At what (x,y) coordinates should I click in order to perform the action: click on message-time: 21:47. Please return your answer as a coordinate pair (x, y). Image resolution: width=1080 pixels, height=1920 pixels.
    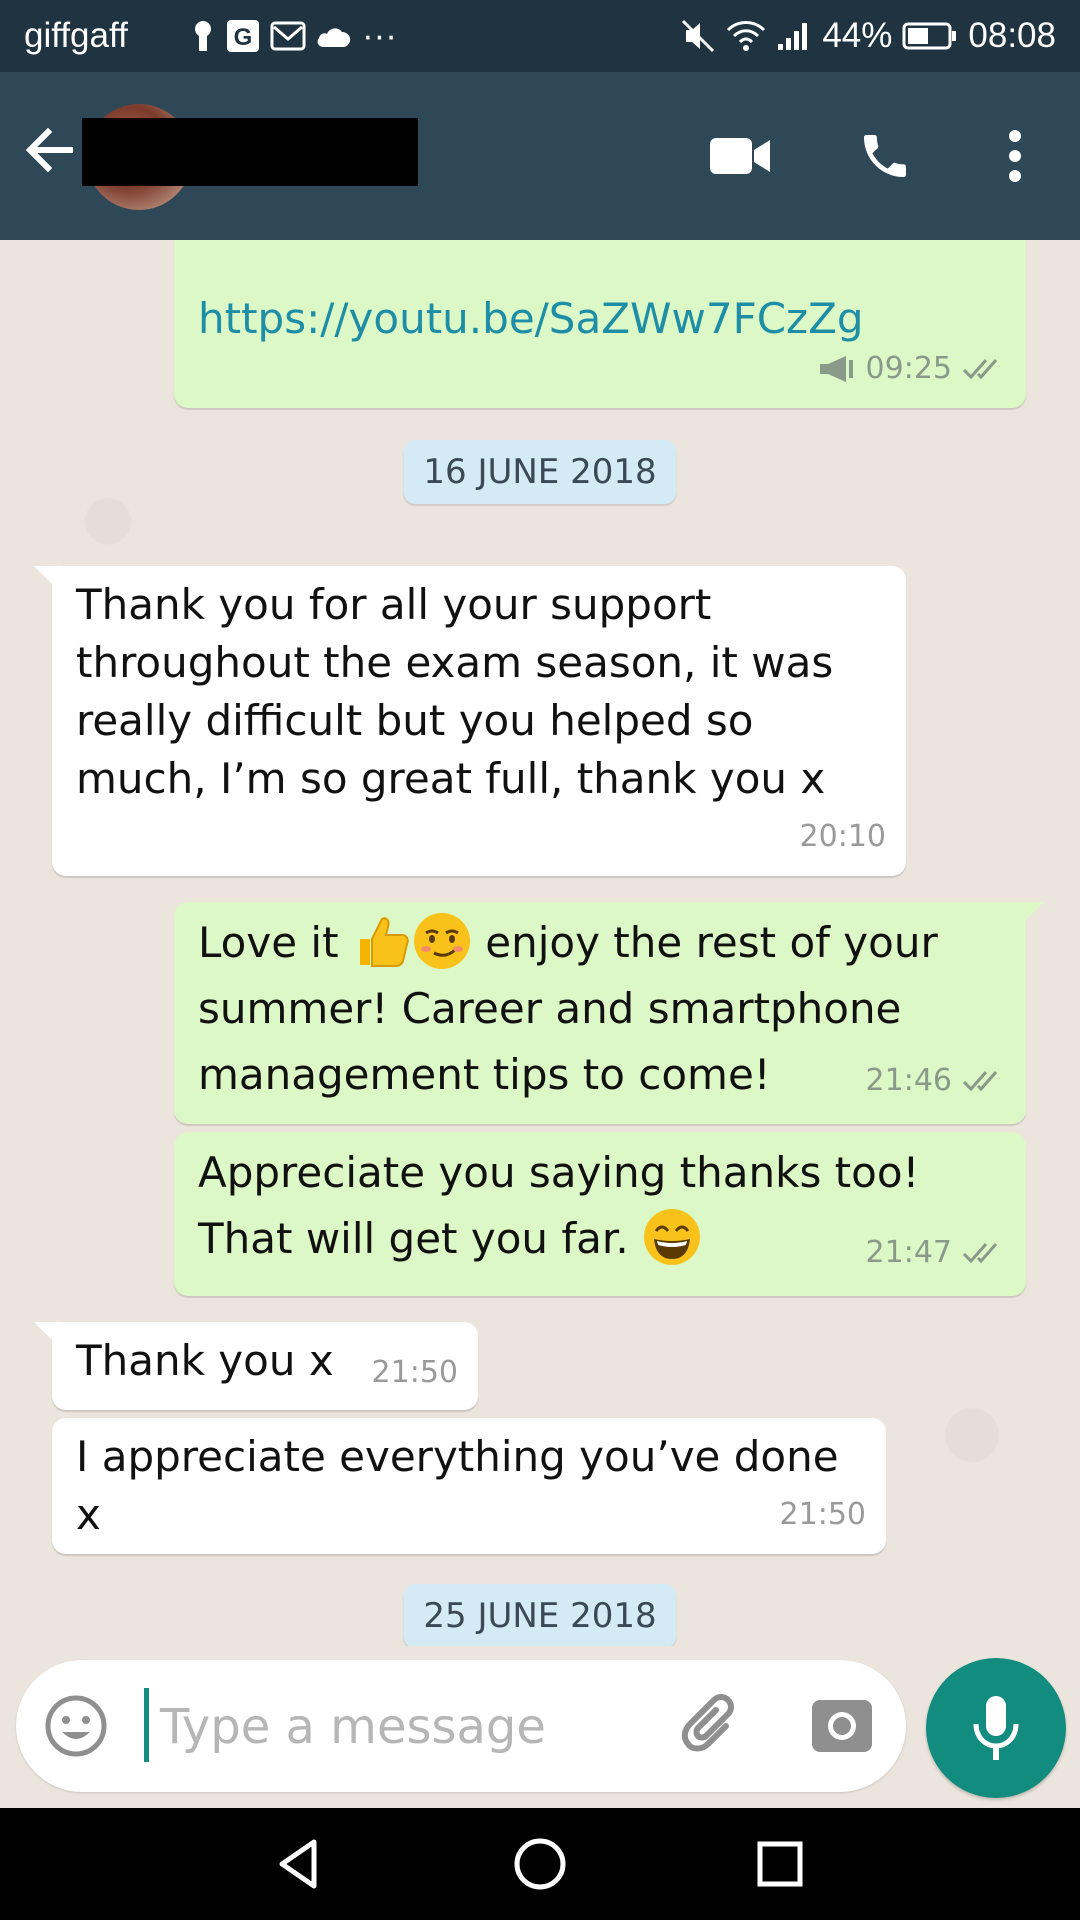
    Looking at the image, I should click on (908, 1252).